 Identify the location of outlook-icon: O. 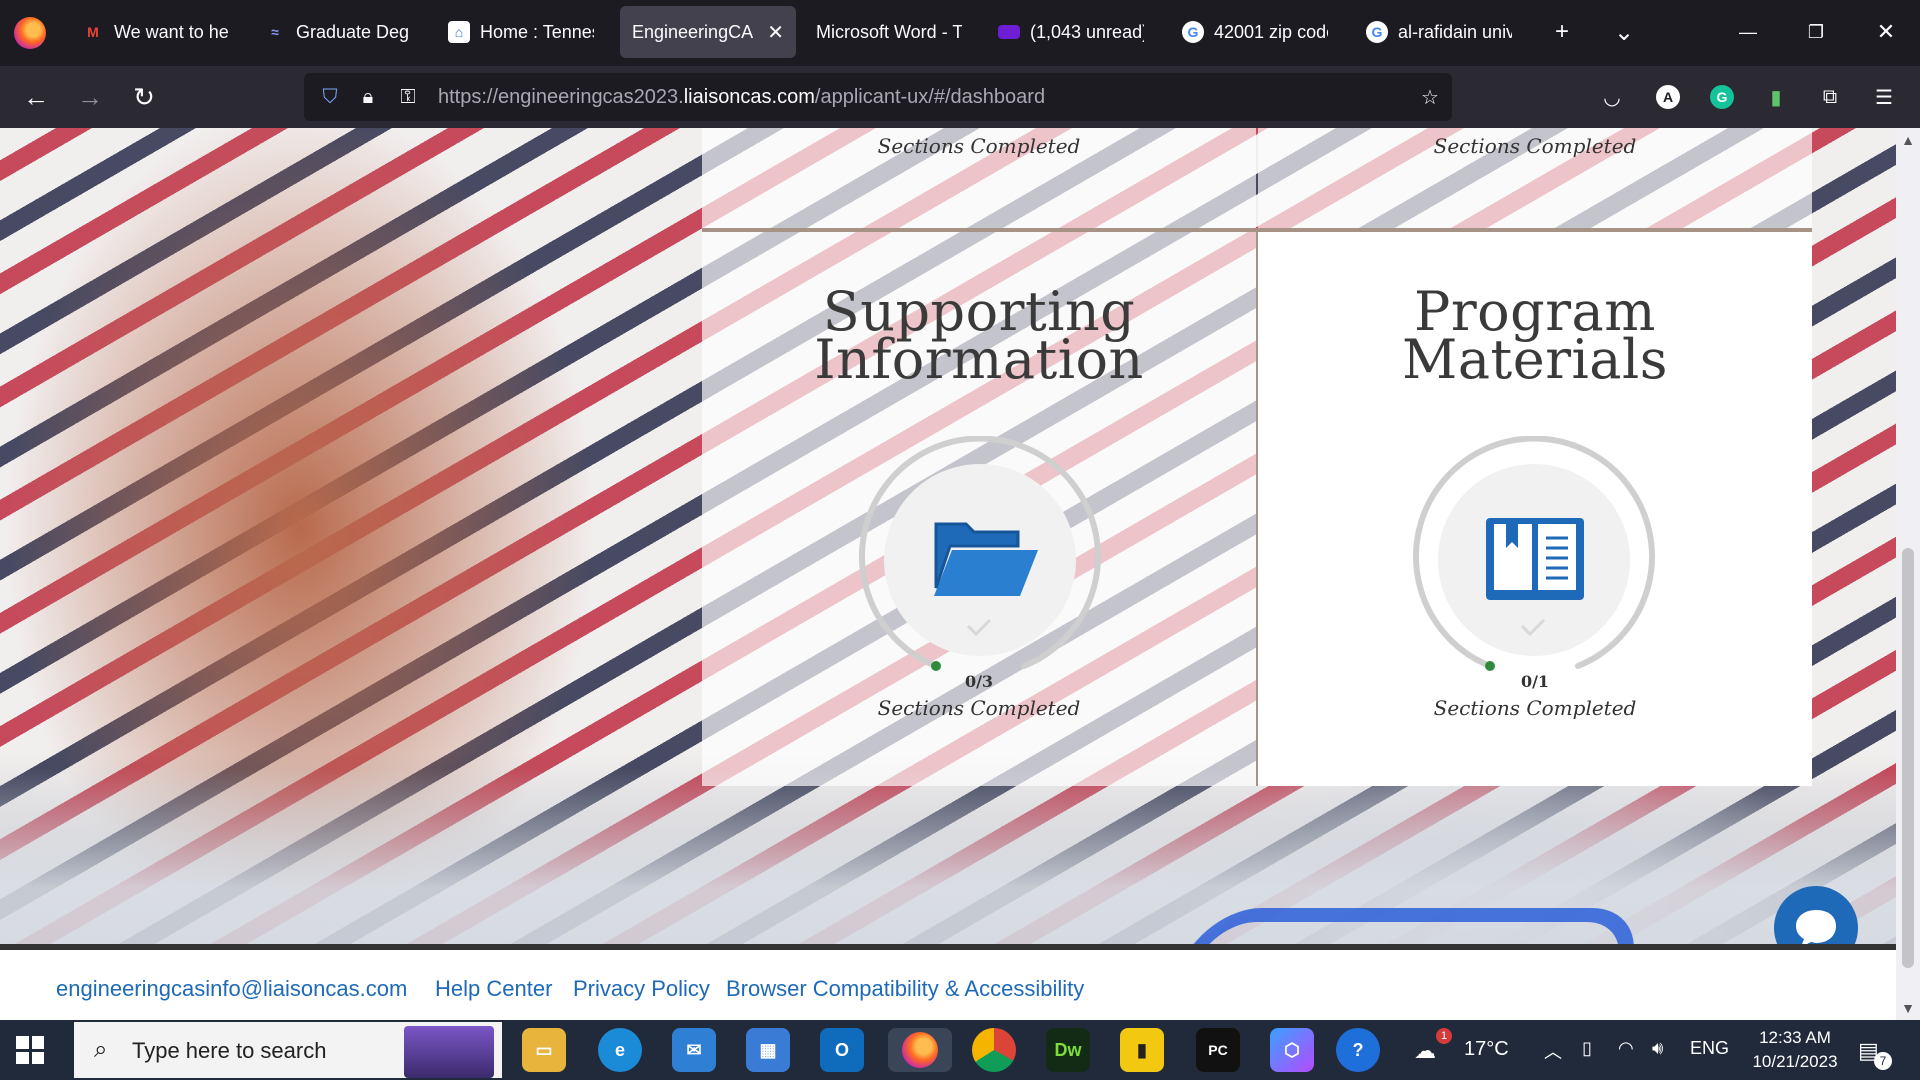
(842, 1050).